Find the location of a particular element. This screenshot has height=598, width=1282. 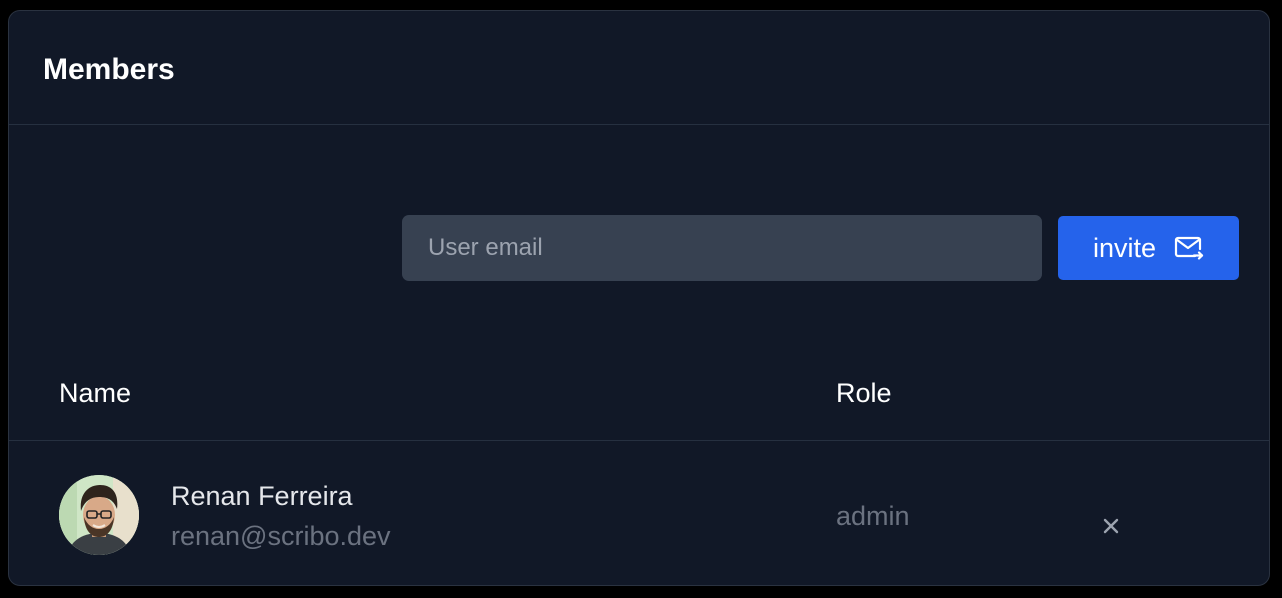

invite-button: invite is located at coordinates (1148, 248).